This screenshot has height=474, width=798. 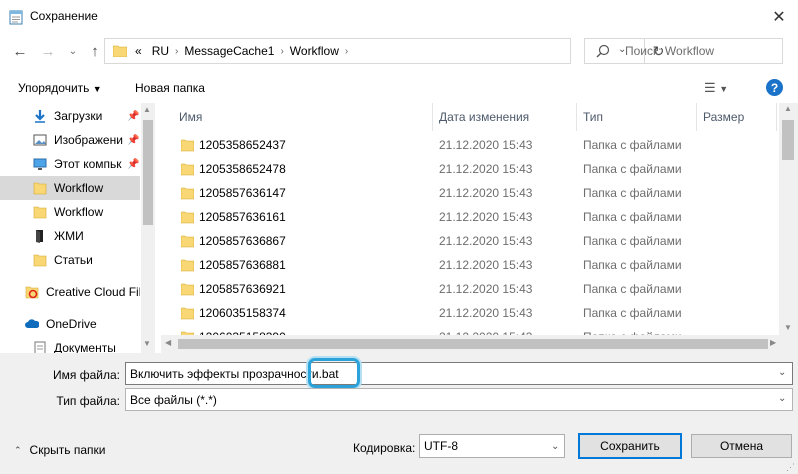 I want to click on horizontal-scroll-thumb, so click(x=473, y=344).